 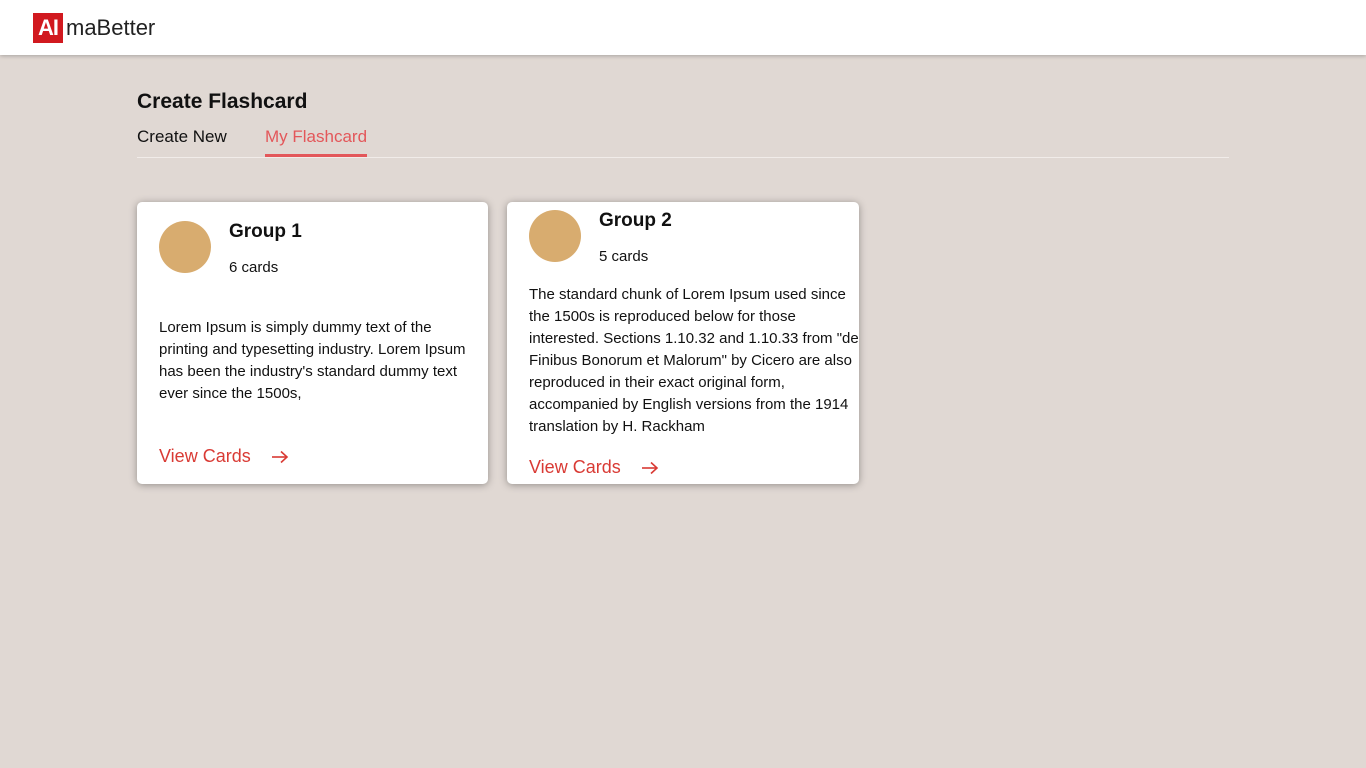 What do you see at coordinates (683, 27) in the screenshot?
I see `top-header: AI maBetter` at bounding box center [683, 27].